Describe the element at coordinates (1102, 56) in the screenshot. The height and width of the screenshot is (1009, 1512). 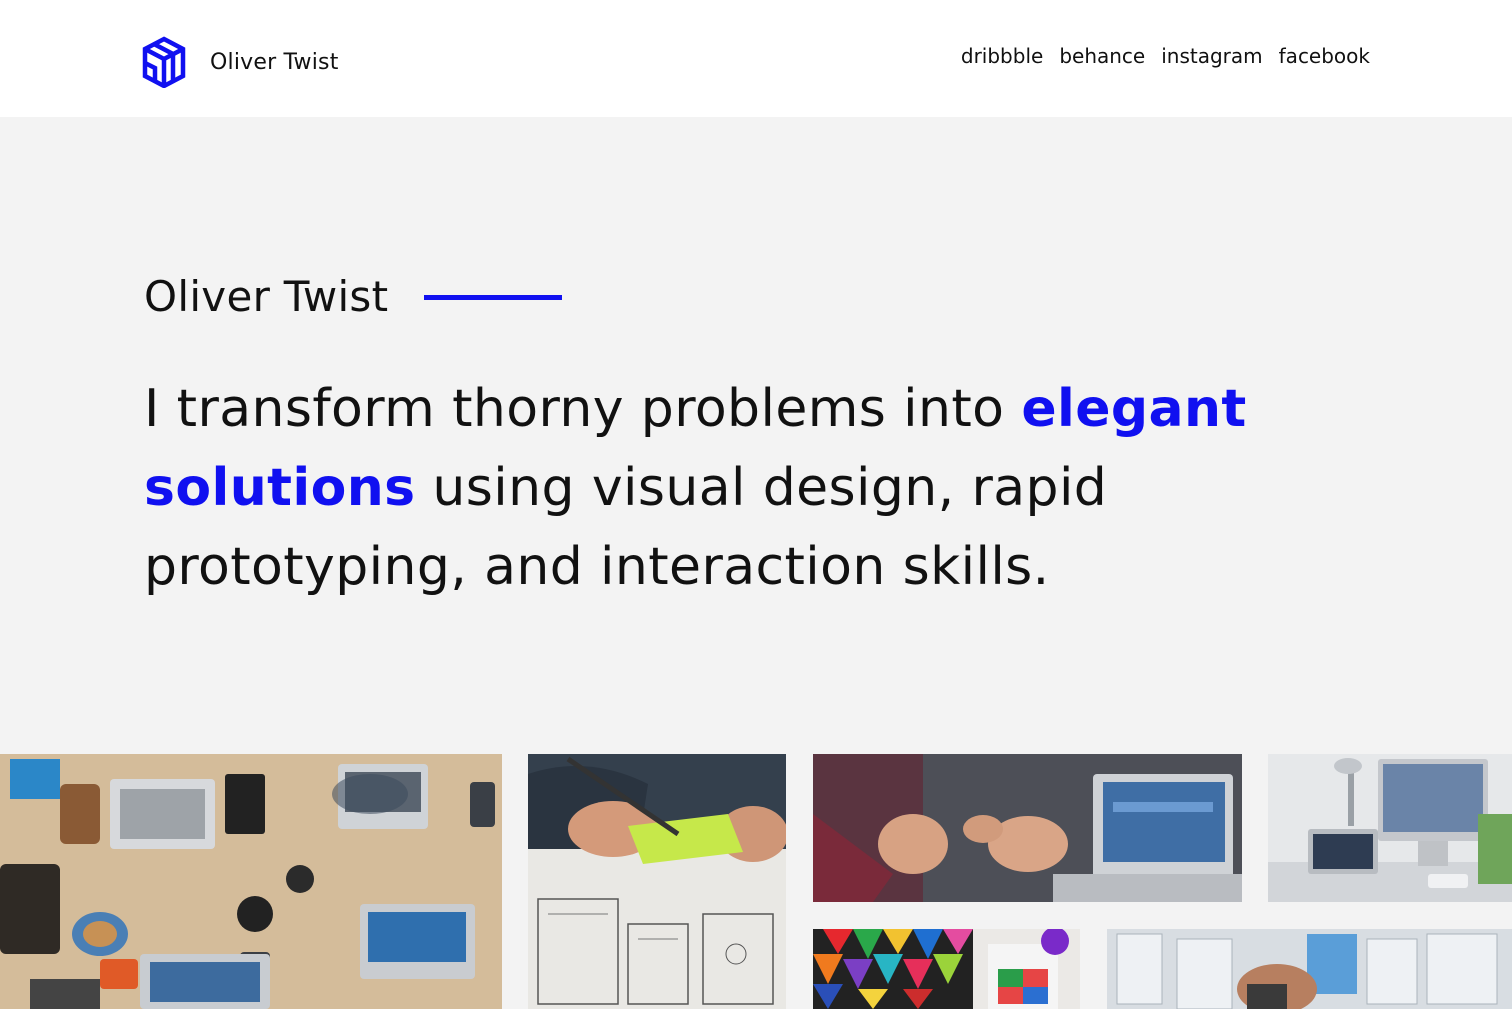
I see `nav-link-behance: behance` at that location.